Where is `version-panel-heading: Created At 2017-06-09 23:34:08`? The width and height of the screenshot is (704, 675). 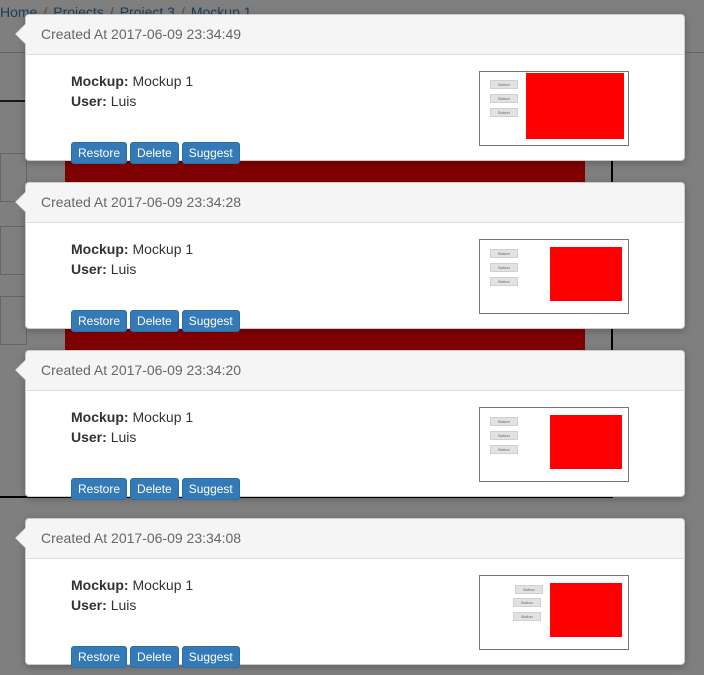
version-panel-heading: Created At 2017-06-09 23:34:08 is located at coordinates (355, 539).